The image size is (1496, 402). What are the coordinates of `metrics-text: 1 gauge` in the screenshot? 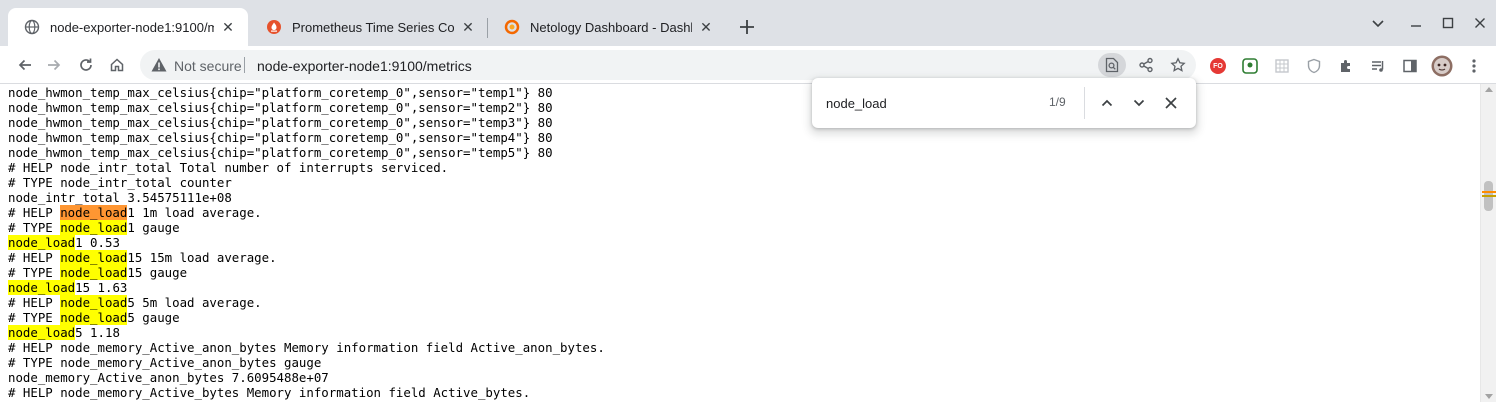 It's located at (153, 227).